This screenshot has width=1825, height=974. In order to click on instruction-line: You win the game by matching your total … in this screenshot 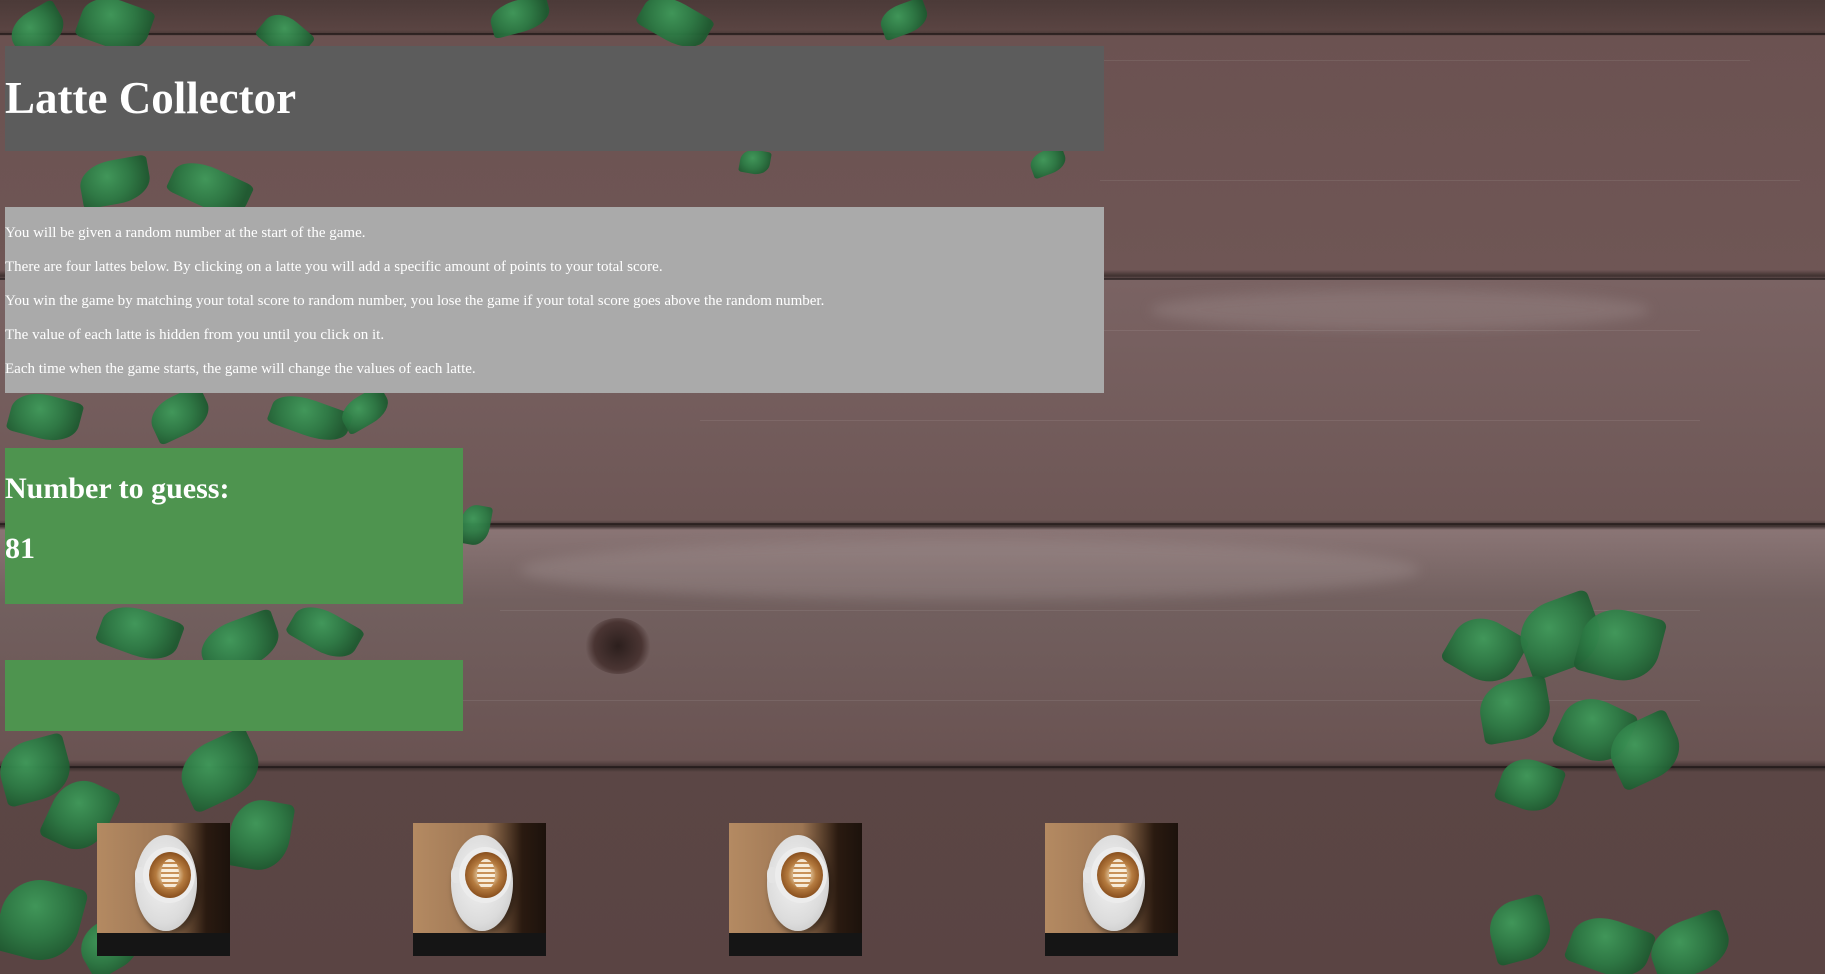, I will do `click(415, 301)`.